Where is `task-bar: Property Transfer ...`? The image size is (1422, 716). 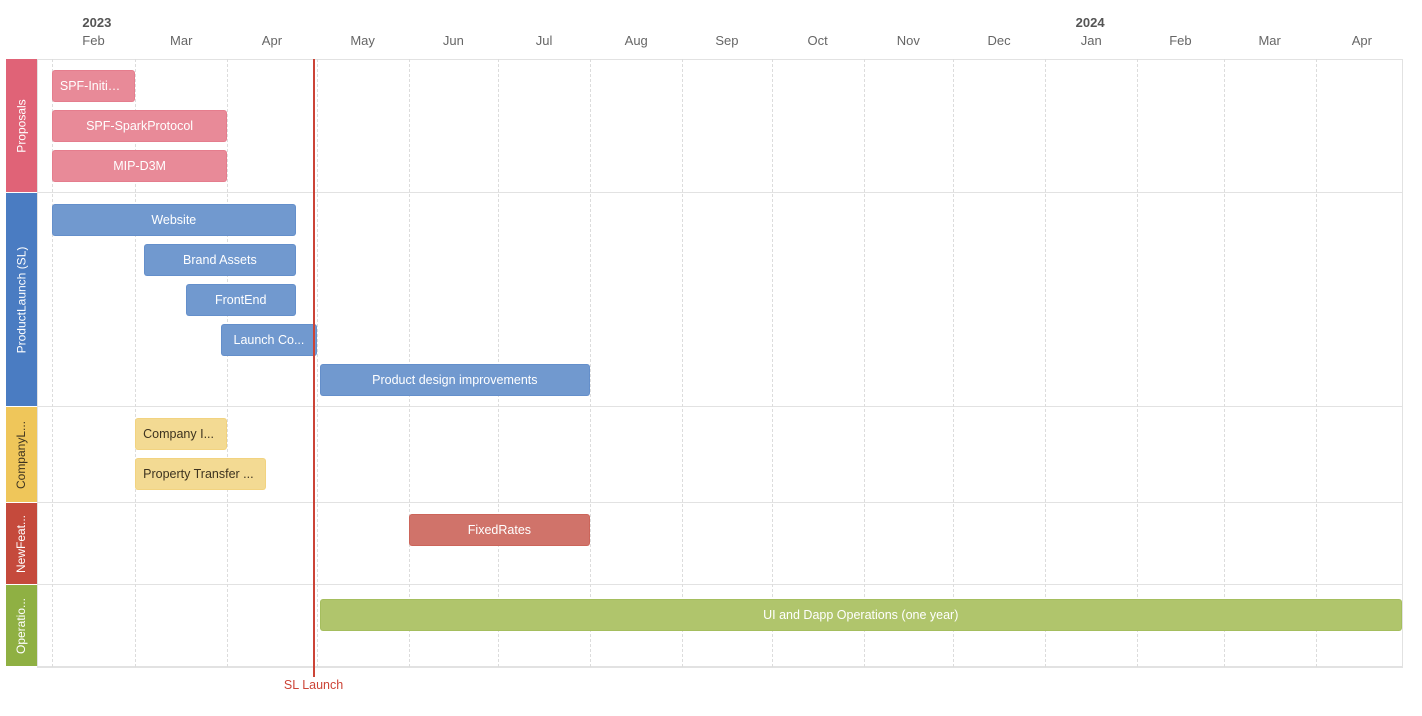
task-bar: Property Transfer ... is located at coordinates (200, 474).